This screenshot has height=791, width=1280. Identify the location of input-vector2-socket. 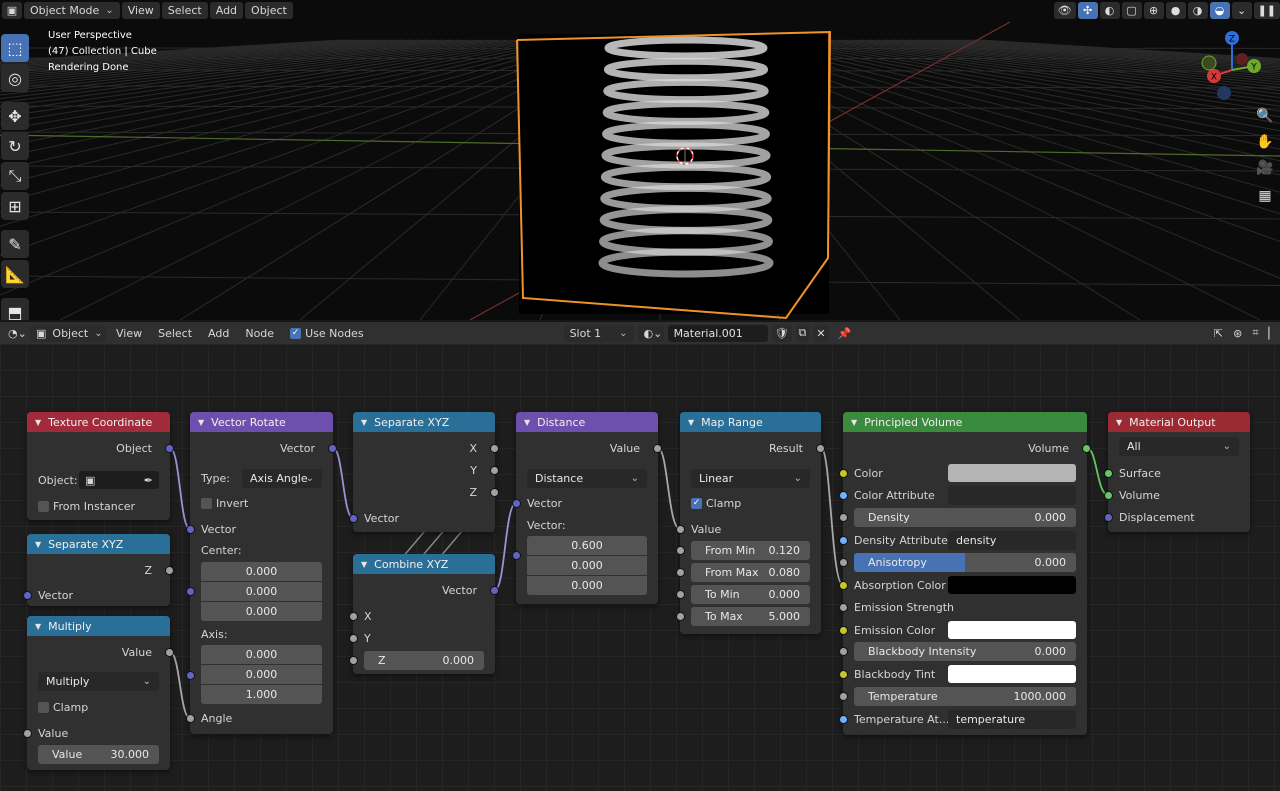
(516, 555).